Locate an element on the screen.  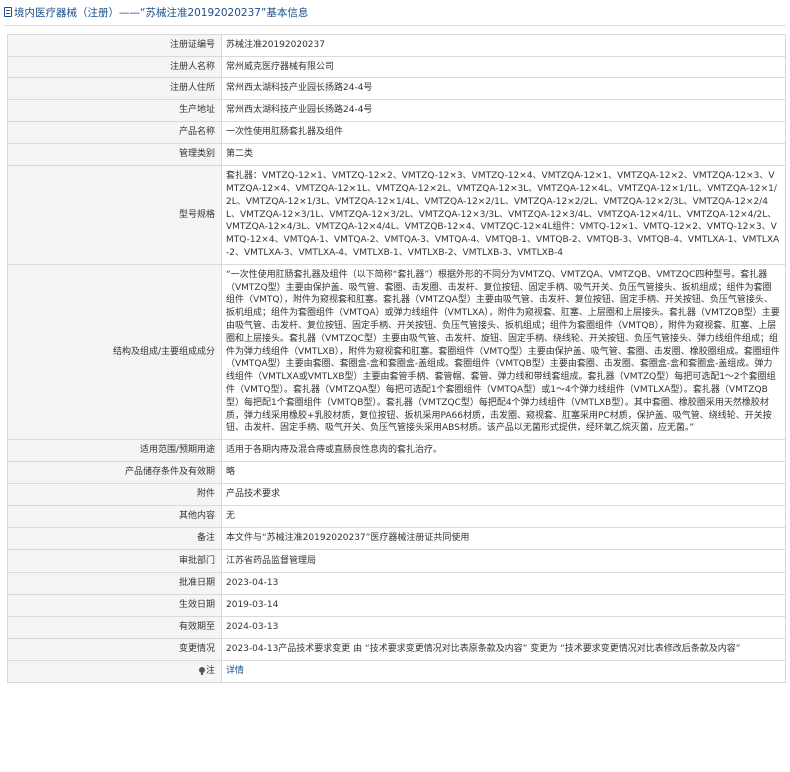
table-row: 注册人住所 常州西太湖科技产业园长扬路24-4号 is located at coordinates (396, 89).